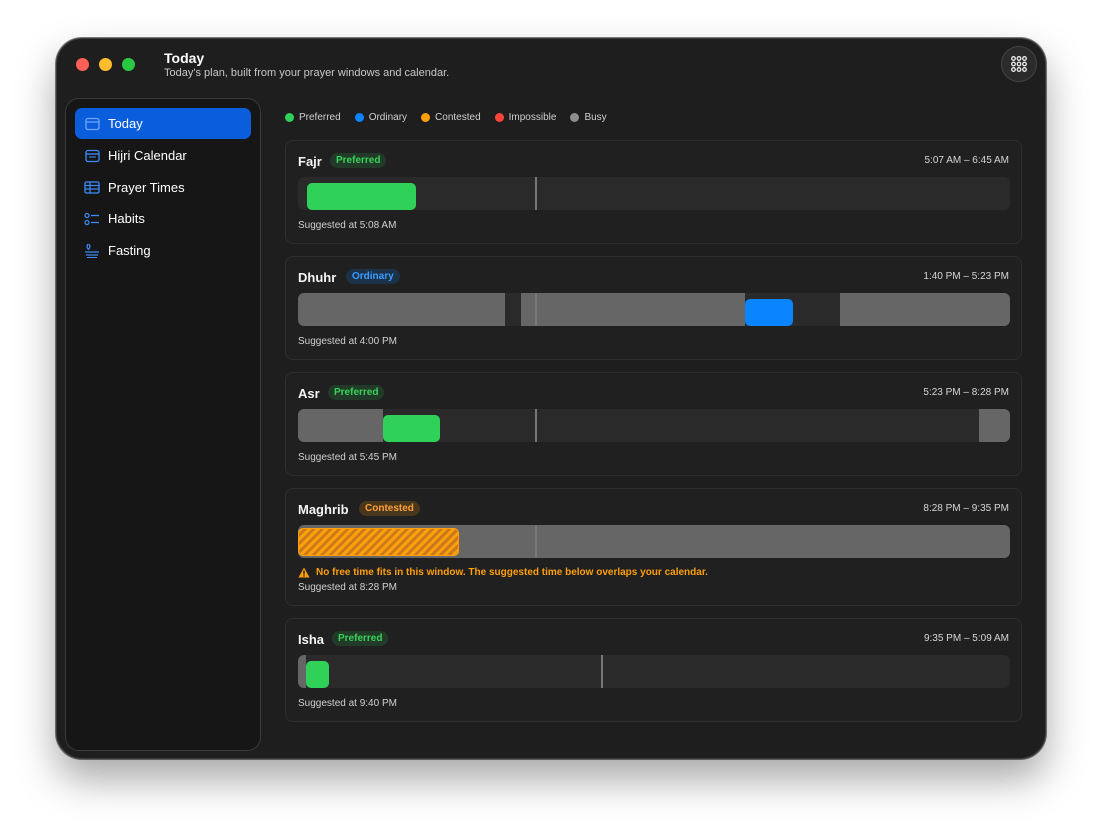  Describe the element at coordinates (389, 508) in the screenshot. I see `status-badge: Contested` at that location.